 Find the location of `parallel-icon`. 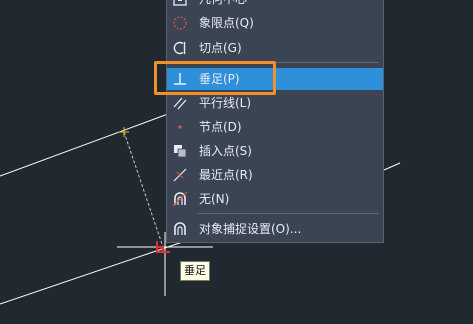

parallel-icon is located at coordinates (180, 103).